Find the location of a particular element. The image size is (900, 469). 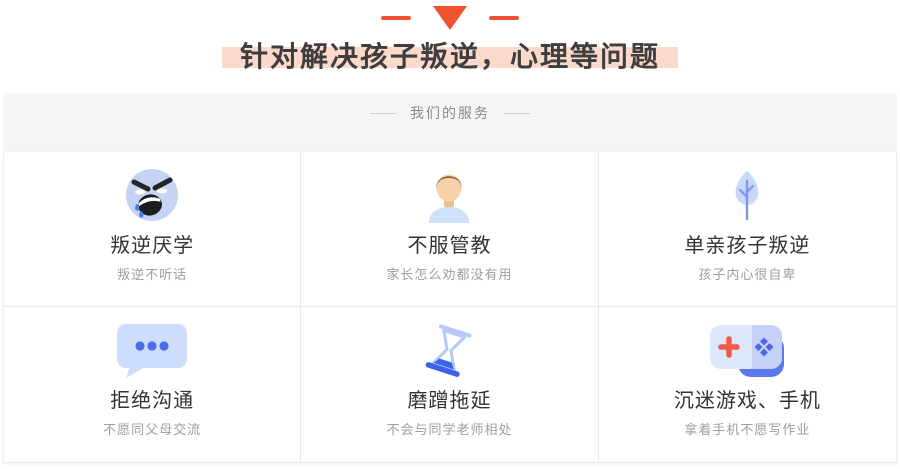

down-triangle-icon is located at coordinates (450, 18).